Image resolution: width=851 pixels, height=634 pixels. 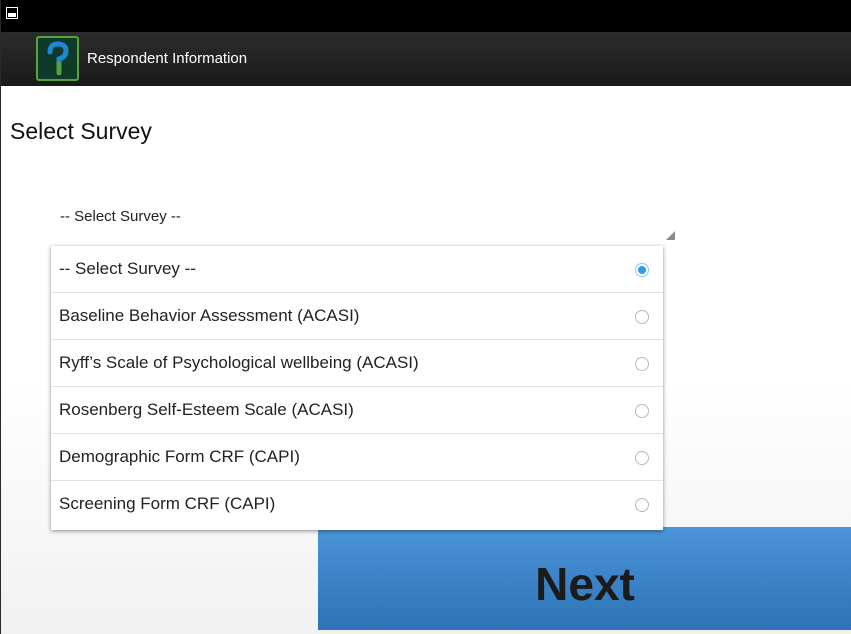 What do you see at coordinates (363, 221) in the screenshot?
I see `survey-spinner: -- Select Survey --` at bounding box center [363, 221].